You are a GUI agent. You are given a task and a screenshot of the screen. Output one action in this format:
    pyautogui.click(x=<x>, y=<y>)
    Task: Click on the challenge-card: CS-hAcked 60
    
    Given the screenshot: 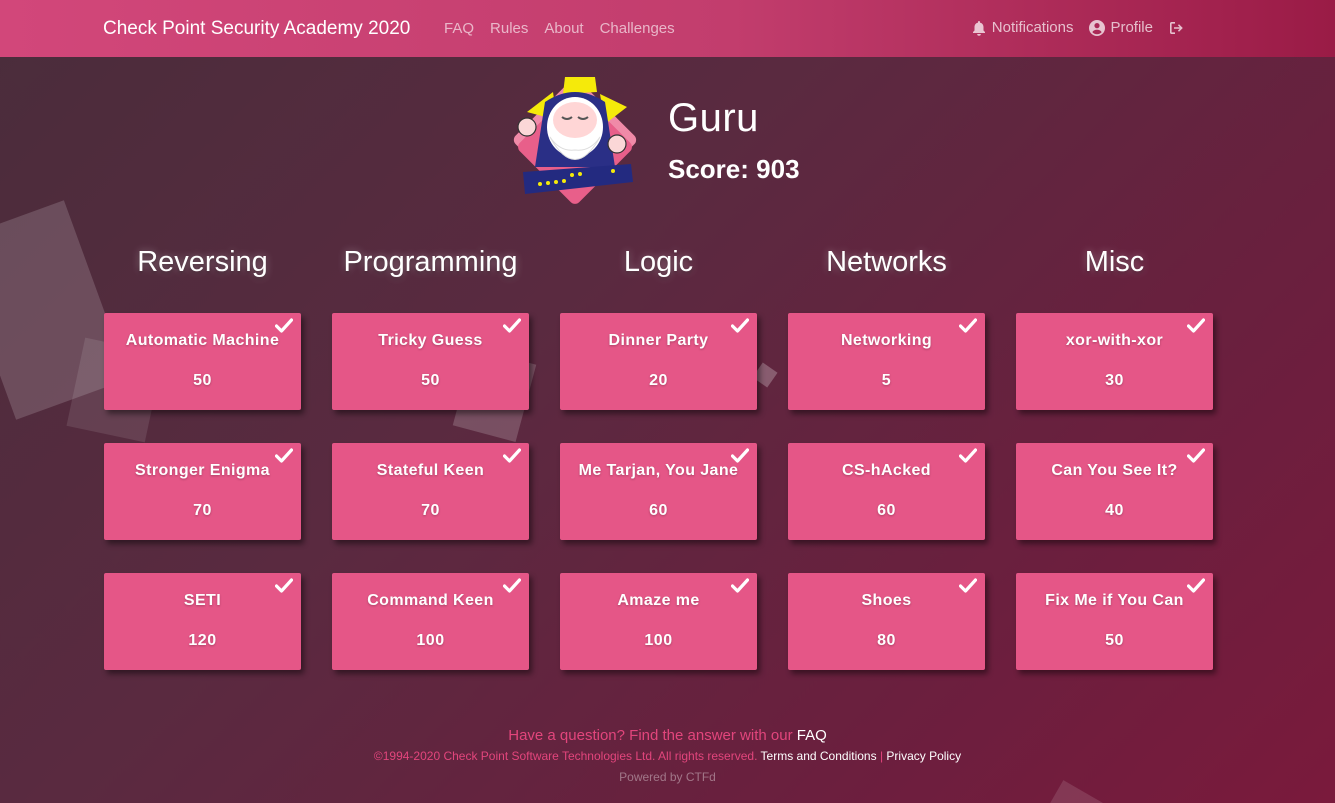 What is the action you would take?
    pyautogui.click(x=886, y=491)
    